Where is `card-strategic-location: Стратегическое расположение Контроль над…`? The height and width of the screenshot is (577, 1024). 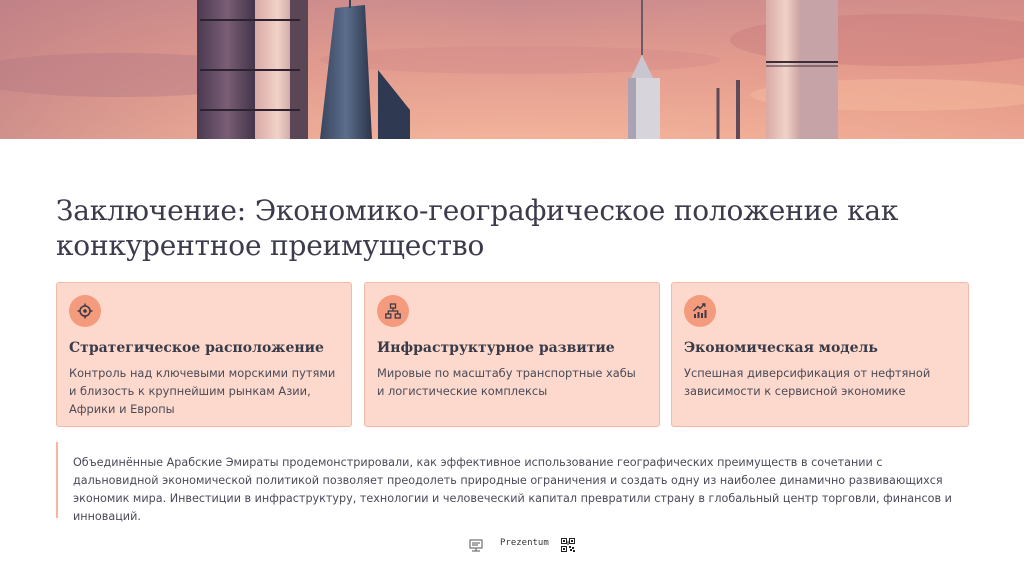
card-strategic-location: Стратегическое расположение Контроль над… is located at coordinates (204, 354).